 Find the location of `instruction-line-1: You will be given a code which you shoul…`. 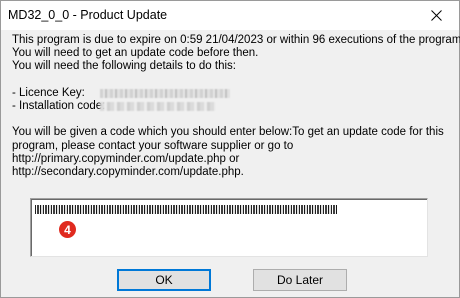

instruction-line-1: You will be given a code which you shoul… is located at coordinates (228, 132).